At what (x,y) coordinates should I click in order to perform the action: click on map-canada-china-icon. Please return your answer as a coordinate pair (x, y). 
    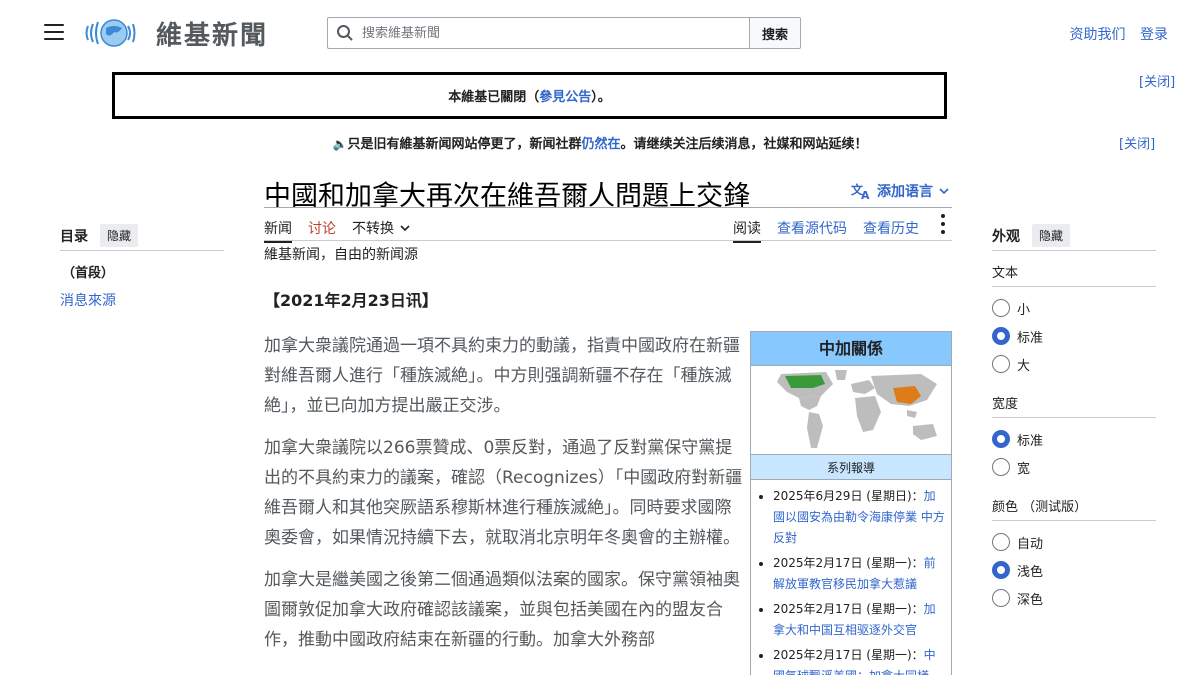
    Looking at the image, I should click on (851, 410).